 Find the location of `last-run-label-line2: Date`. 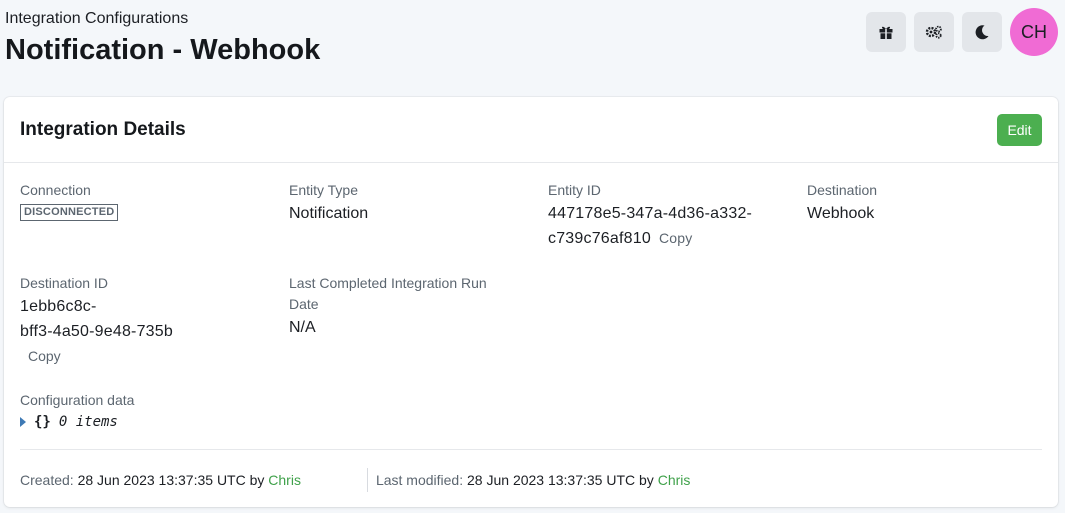

last-run-label-line2: Date is located at coordinates (304, 304).